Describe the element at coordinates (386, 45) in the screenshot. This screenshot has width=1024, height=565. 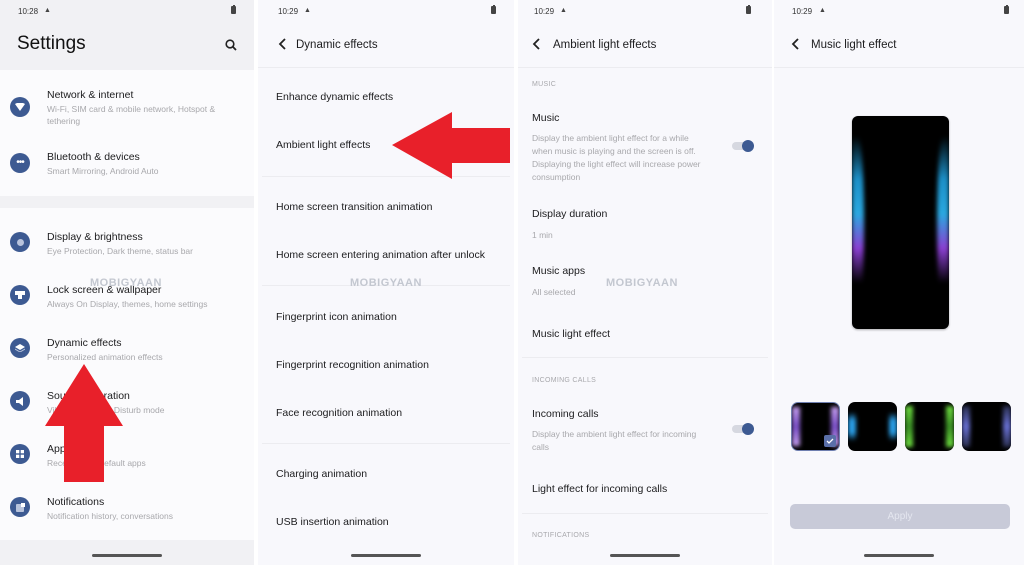
I see `app-bar: Dynamic effects` at that location.